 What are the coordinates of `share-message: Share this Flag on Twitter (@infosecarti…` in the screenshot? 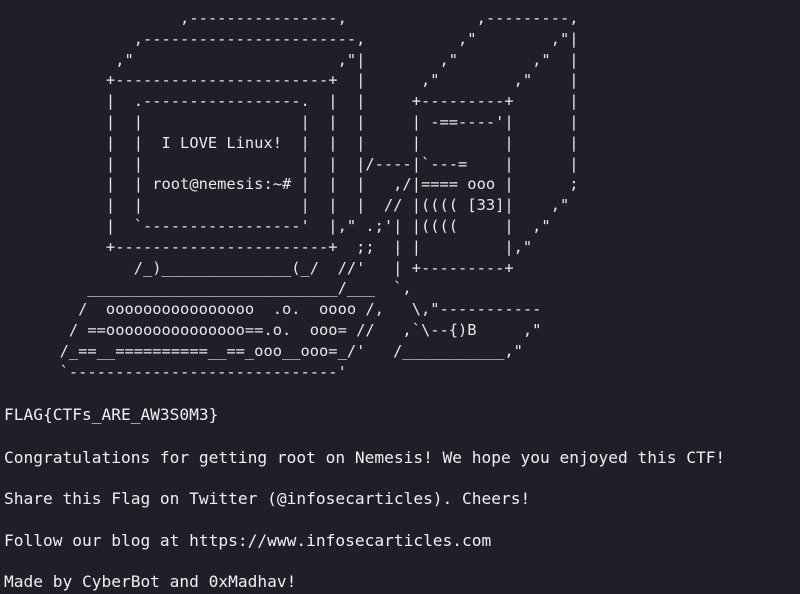 It's located at (267, 498).